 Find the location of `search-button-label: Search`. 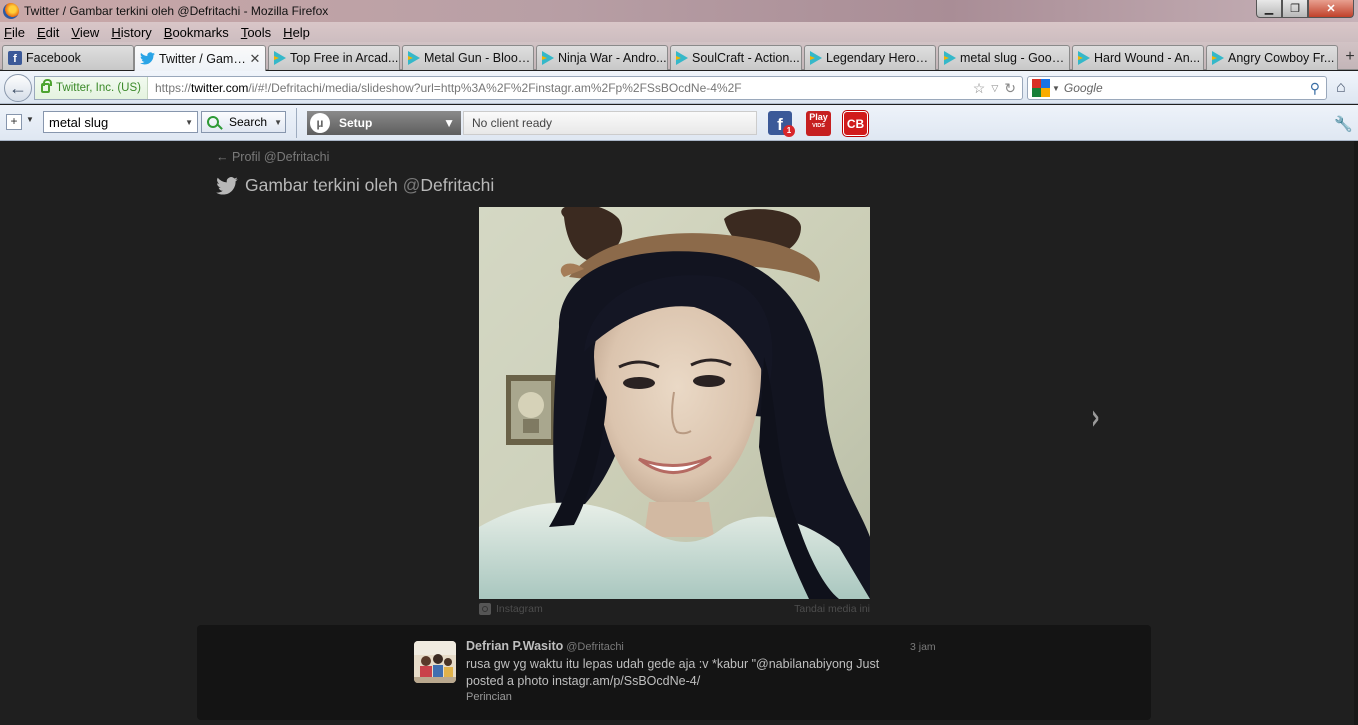

search-button-label: Search is located at coordinates (248, 122).